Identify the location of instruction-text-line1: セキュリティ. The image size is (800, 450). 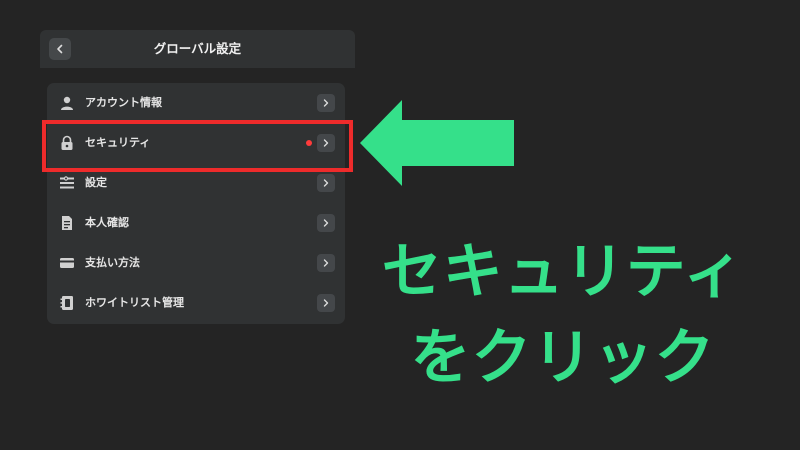
(563, 272).